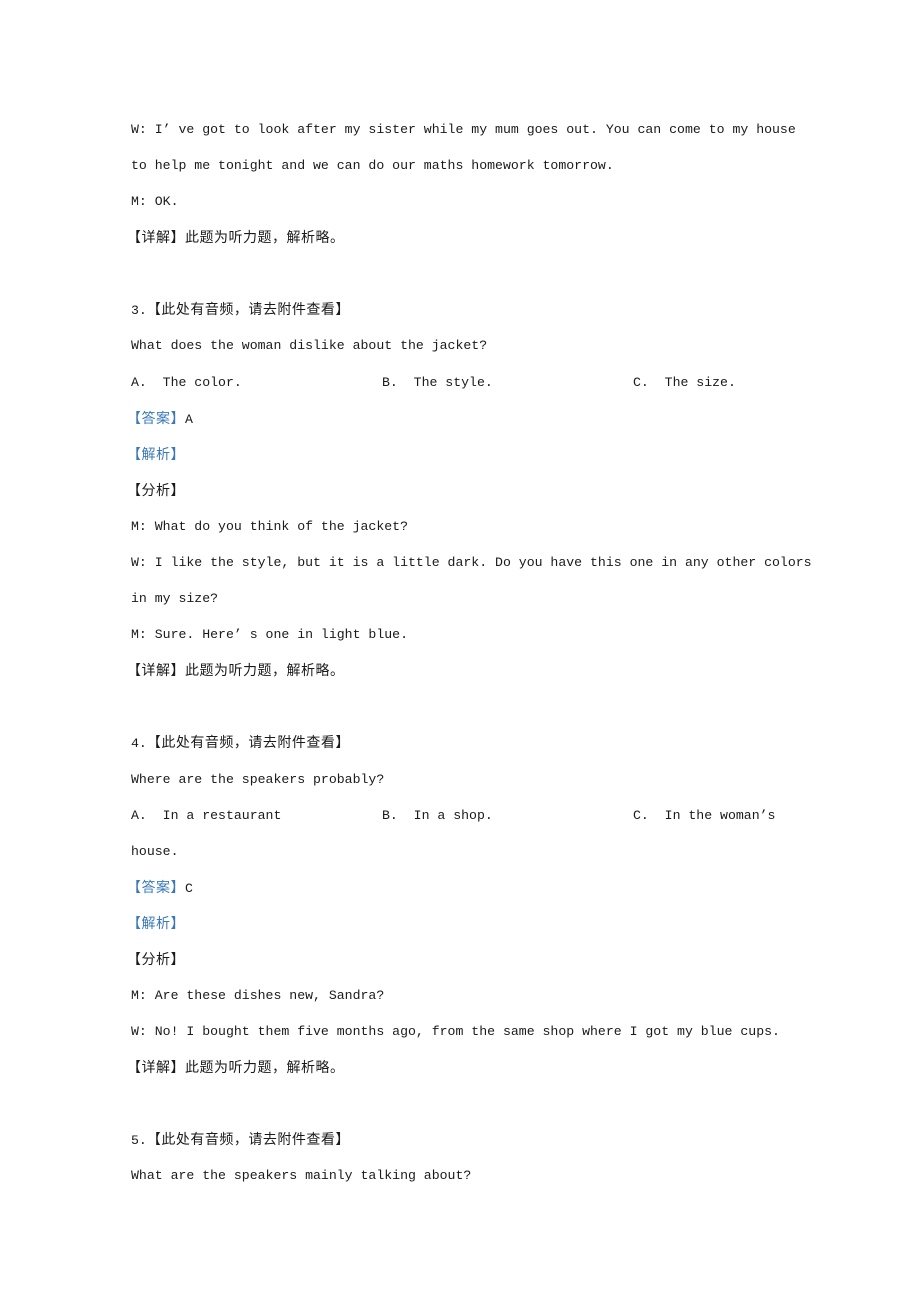 Image resolution: width=920 pixels, height=1302 pixels. What do you see at coordinates (469, 426) in the screenshot?
I see `answer-line: 【答案】A` at bounding box center [469, 426].